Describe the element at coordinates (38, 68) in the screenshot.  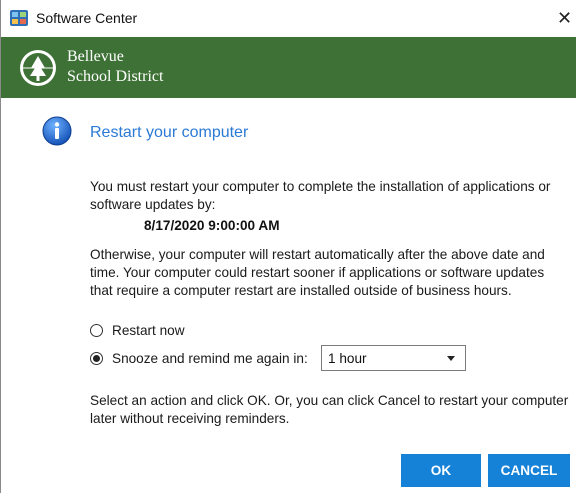
I see `tree-seal-icon` at that location.